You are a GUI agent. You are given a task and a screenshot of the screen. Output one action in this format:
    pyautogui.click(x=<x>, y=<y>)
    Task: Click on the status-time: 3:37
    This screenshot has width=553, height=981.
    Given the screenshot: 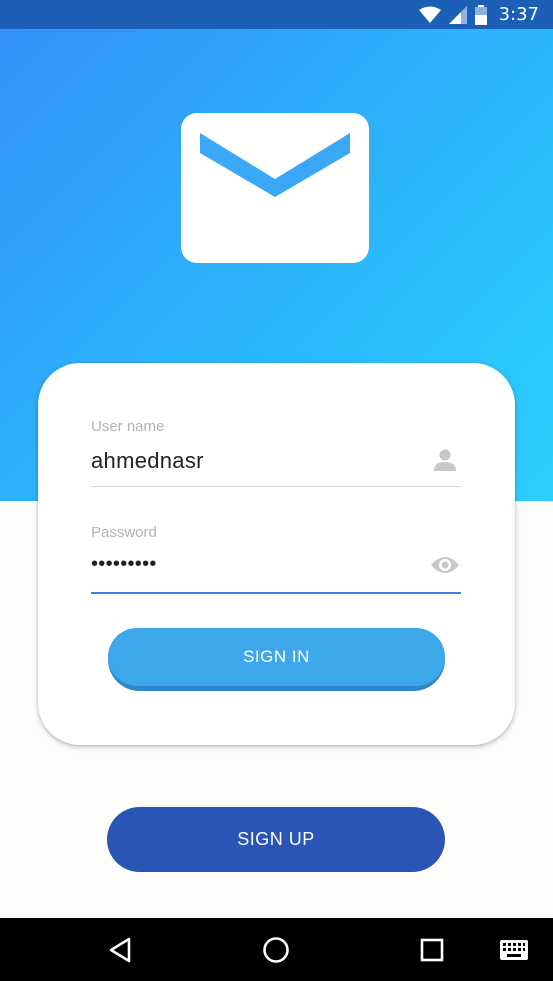 What is the action you would take?
    pyautogui.click(x=518, y=14)
    